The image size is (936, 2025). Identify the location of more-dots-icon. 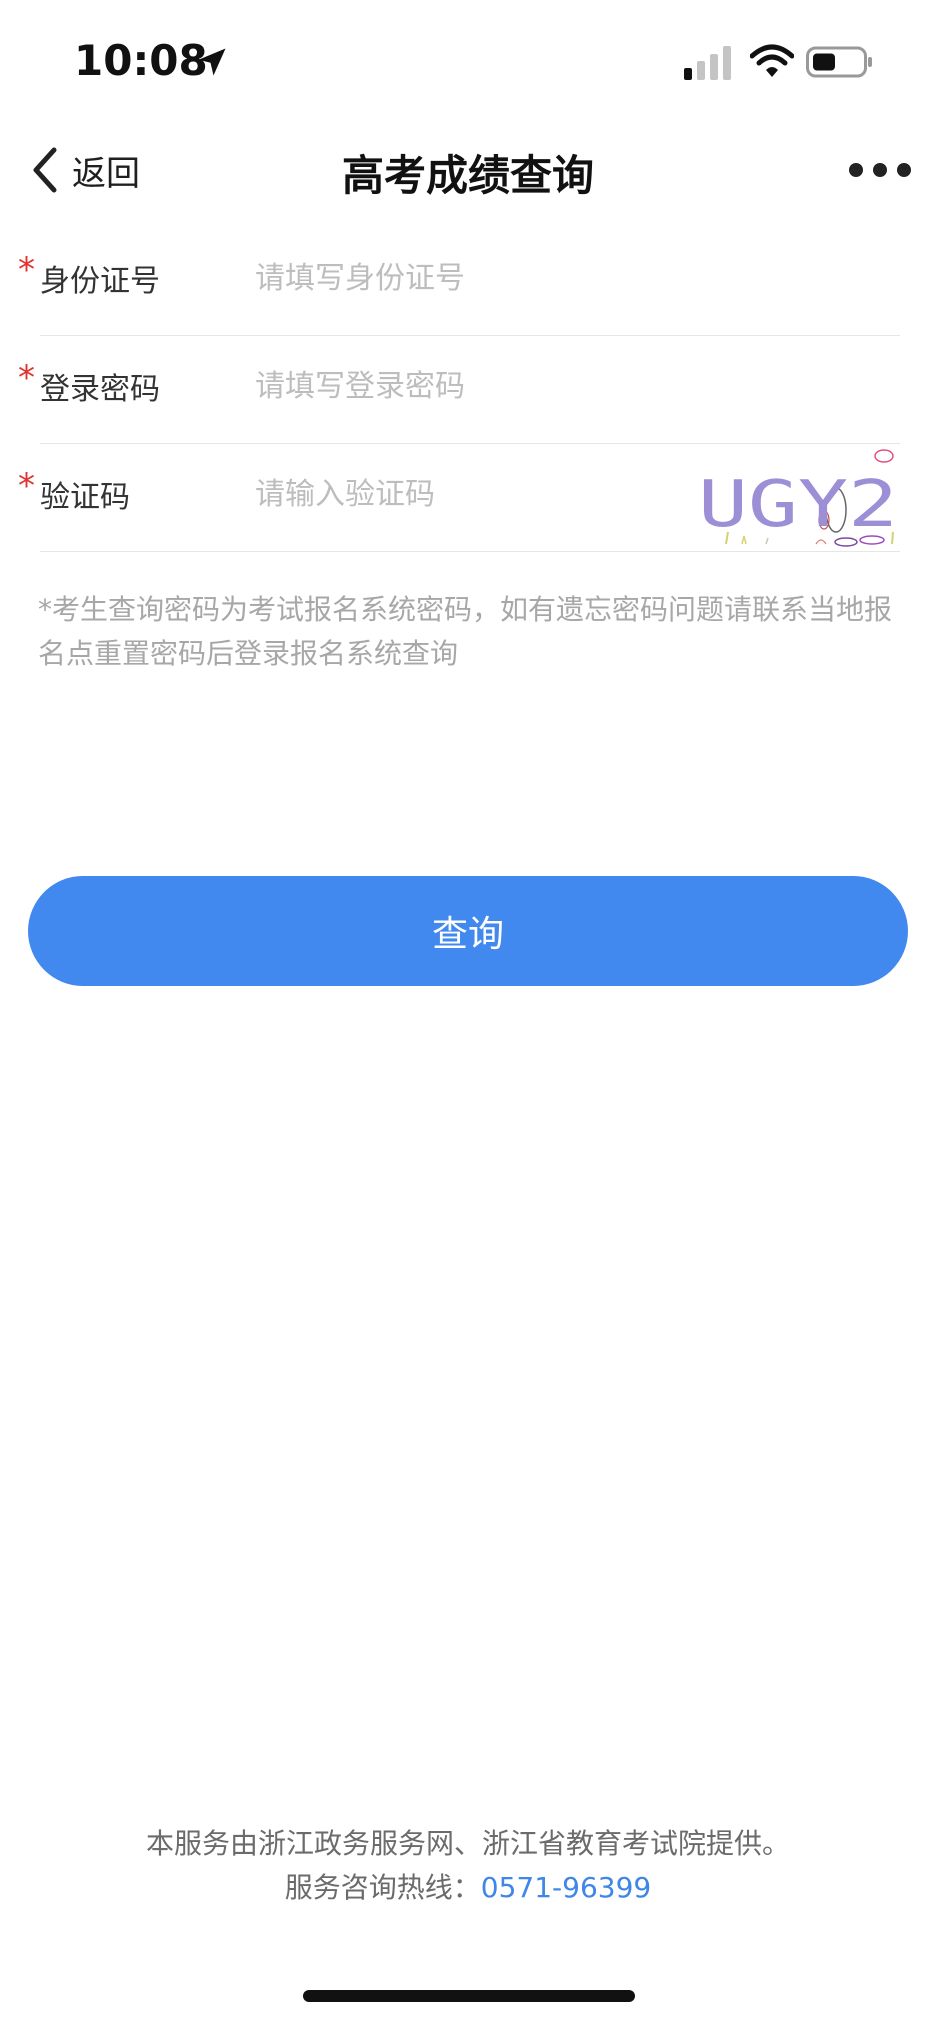
(880, 170).